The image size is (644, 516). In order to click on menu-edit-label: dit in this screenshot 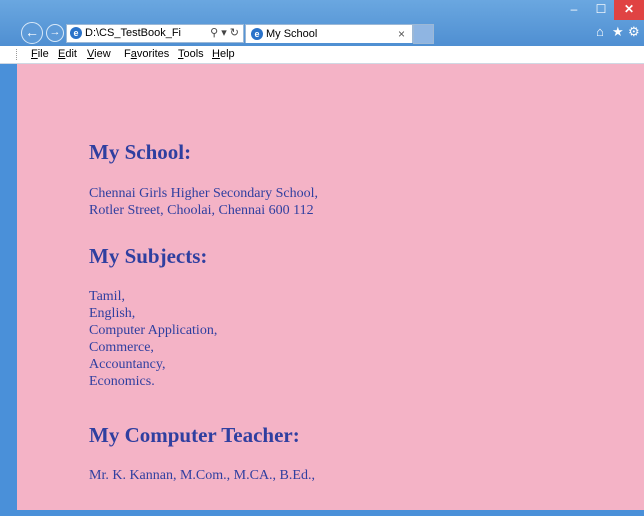, I will do `click(71, 54)`.